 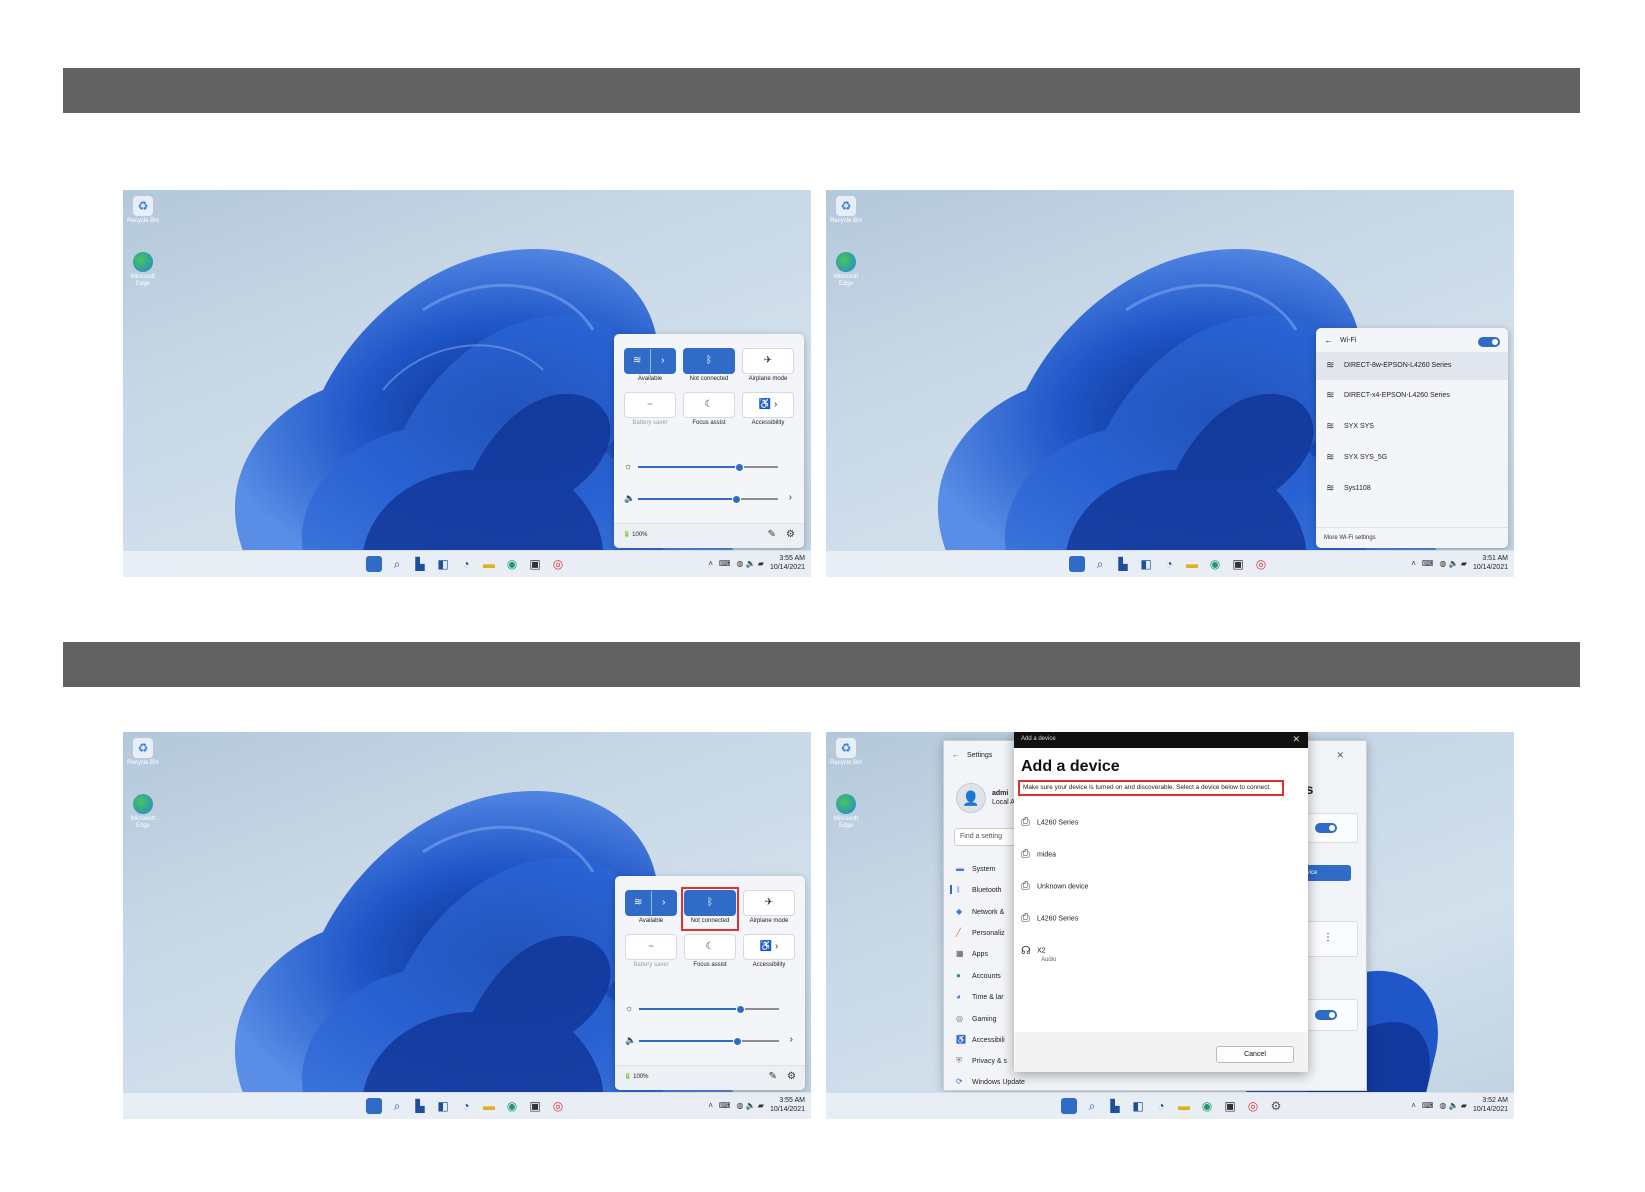 I want to click on sidebar-item-privacy: ⛨ Privacy & s, so click(x=981, y=1061).